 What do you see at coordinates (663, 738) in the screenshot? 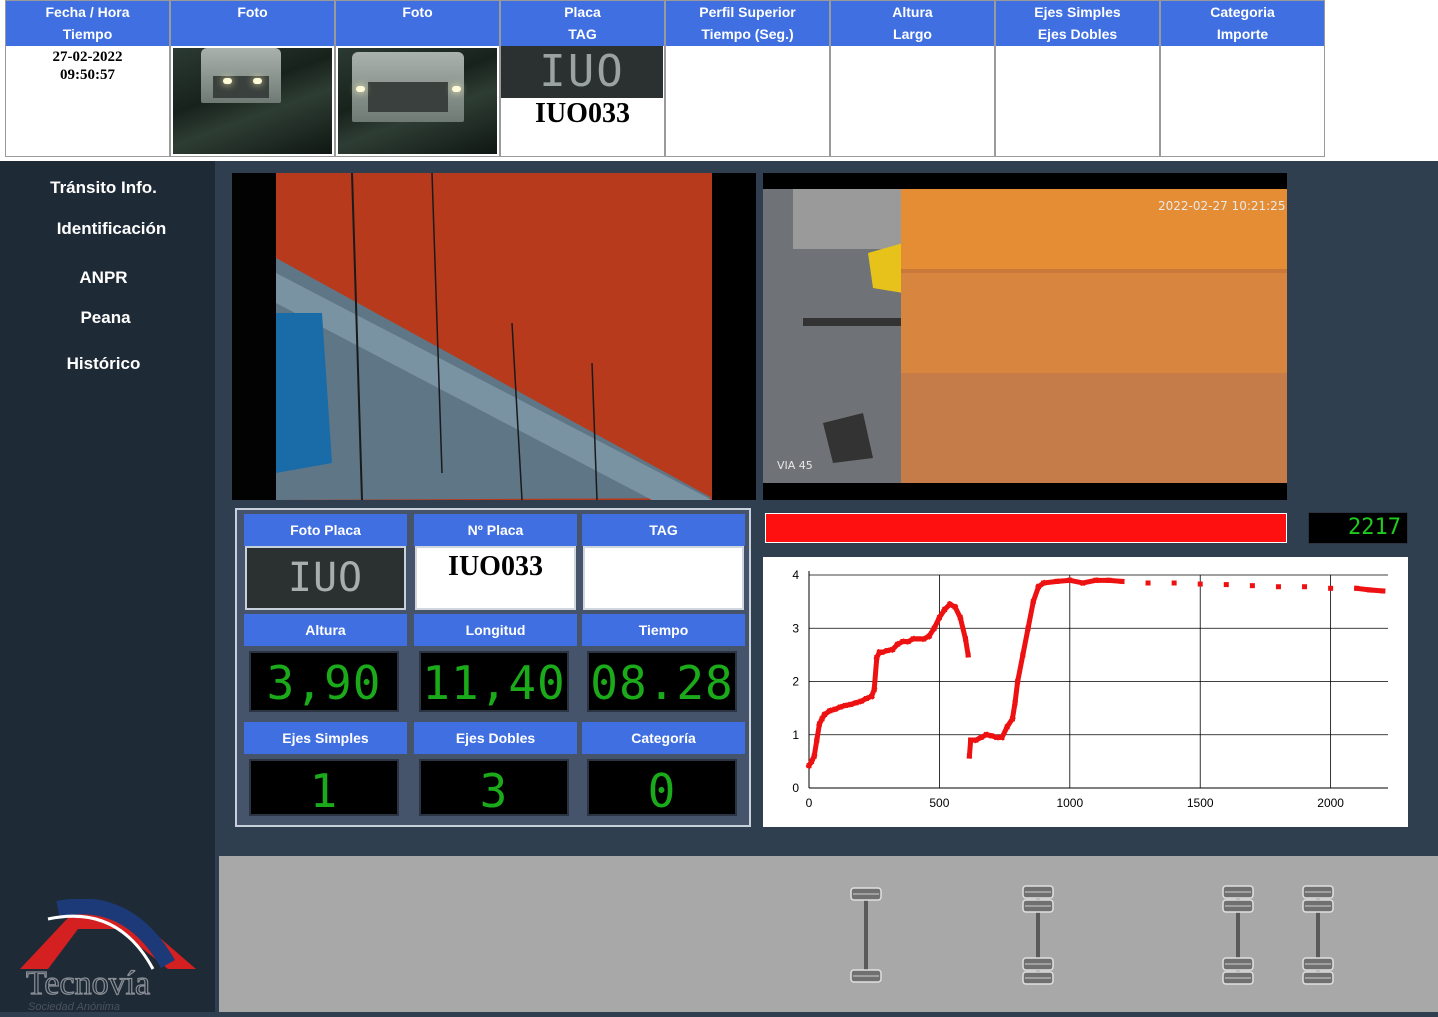
I see `categoria-header: Categoría` at bounding box center [663, 738].